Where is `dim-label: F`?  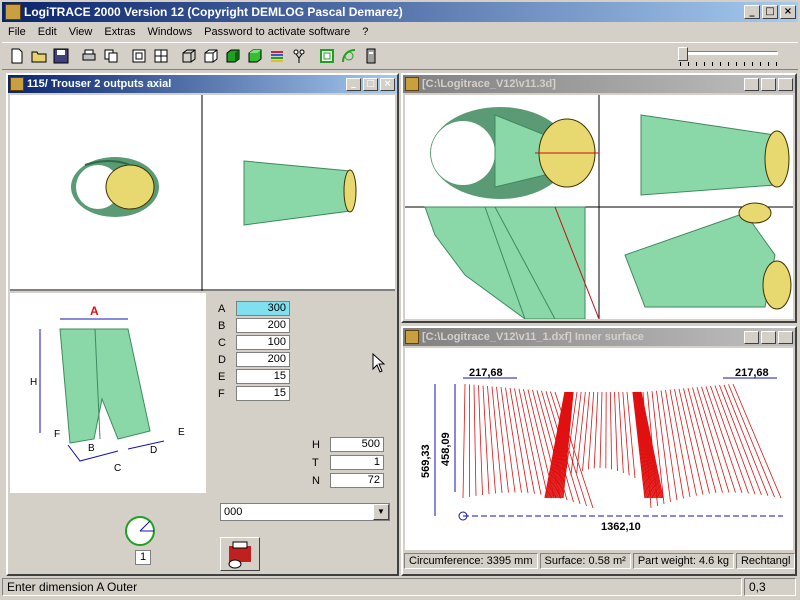
dim-label: F is located at coordinates (221, 393).